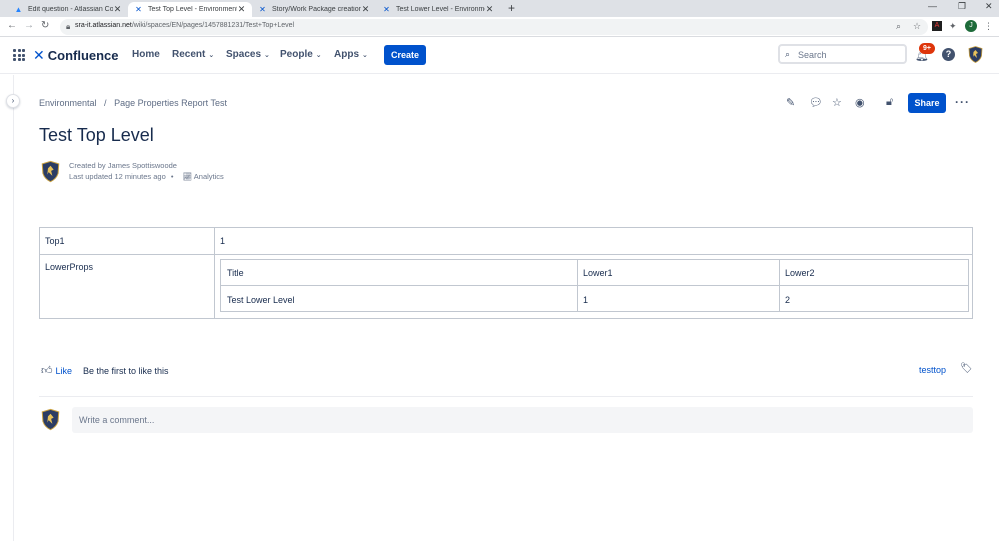  I want to click on chrome-menu-icon: ⋮, so click(988, 26).